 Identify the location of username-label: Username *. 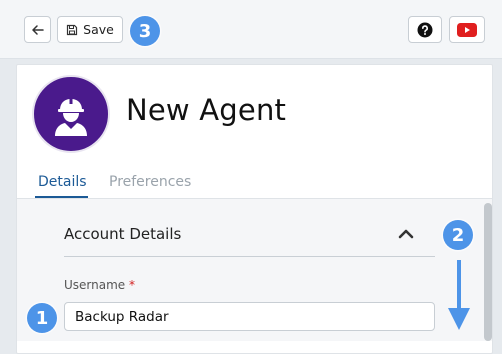
(99, 285).